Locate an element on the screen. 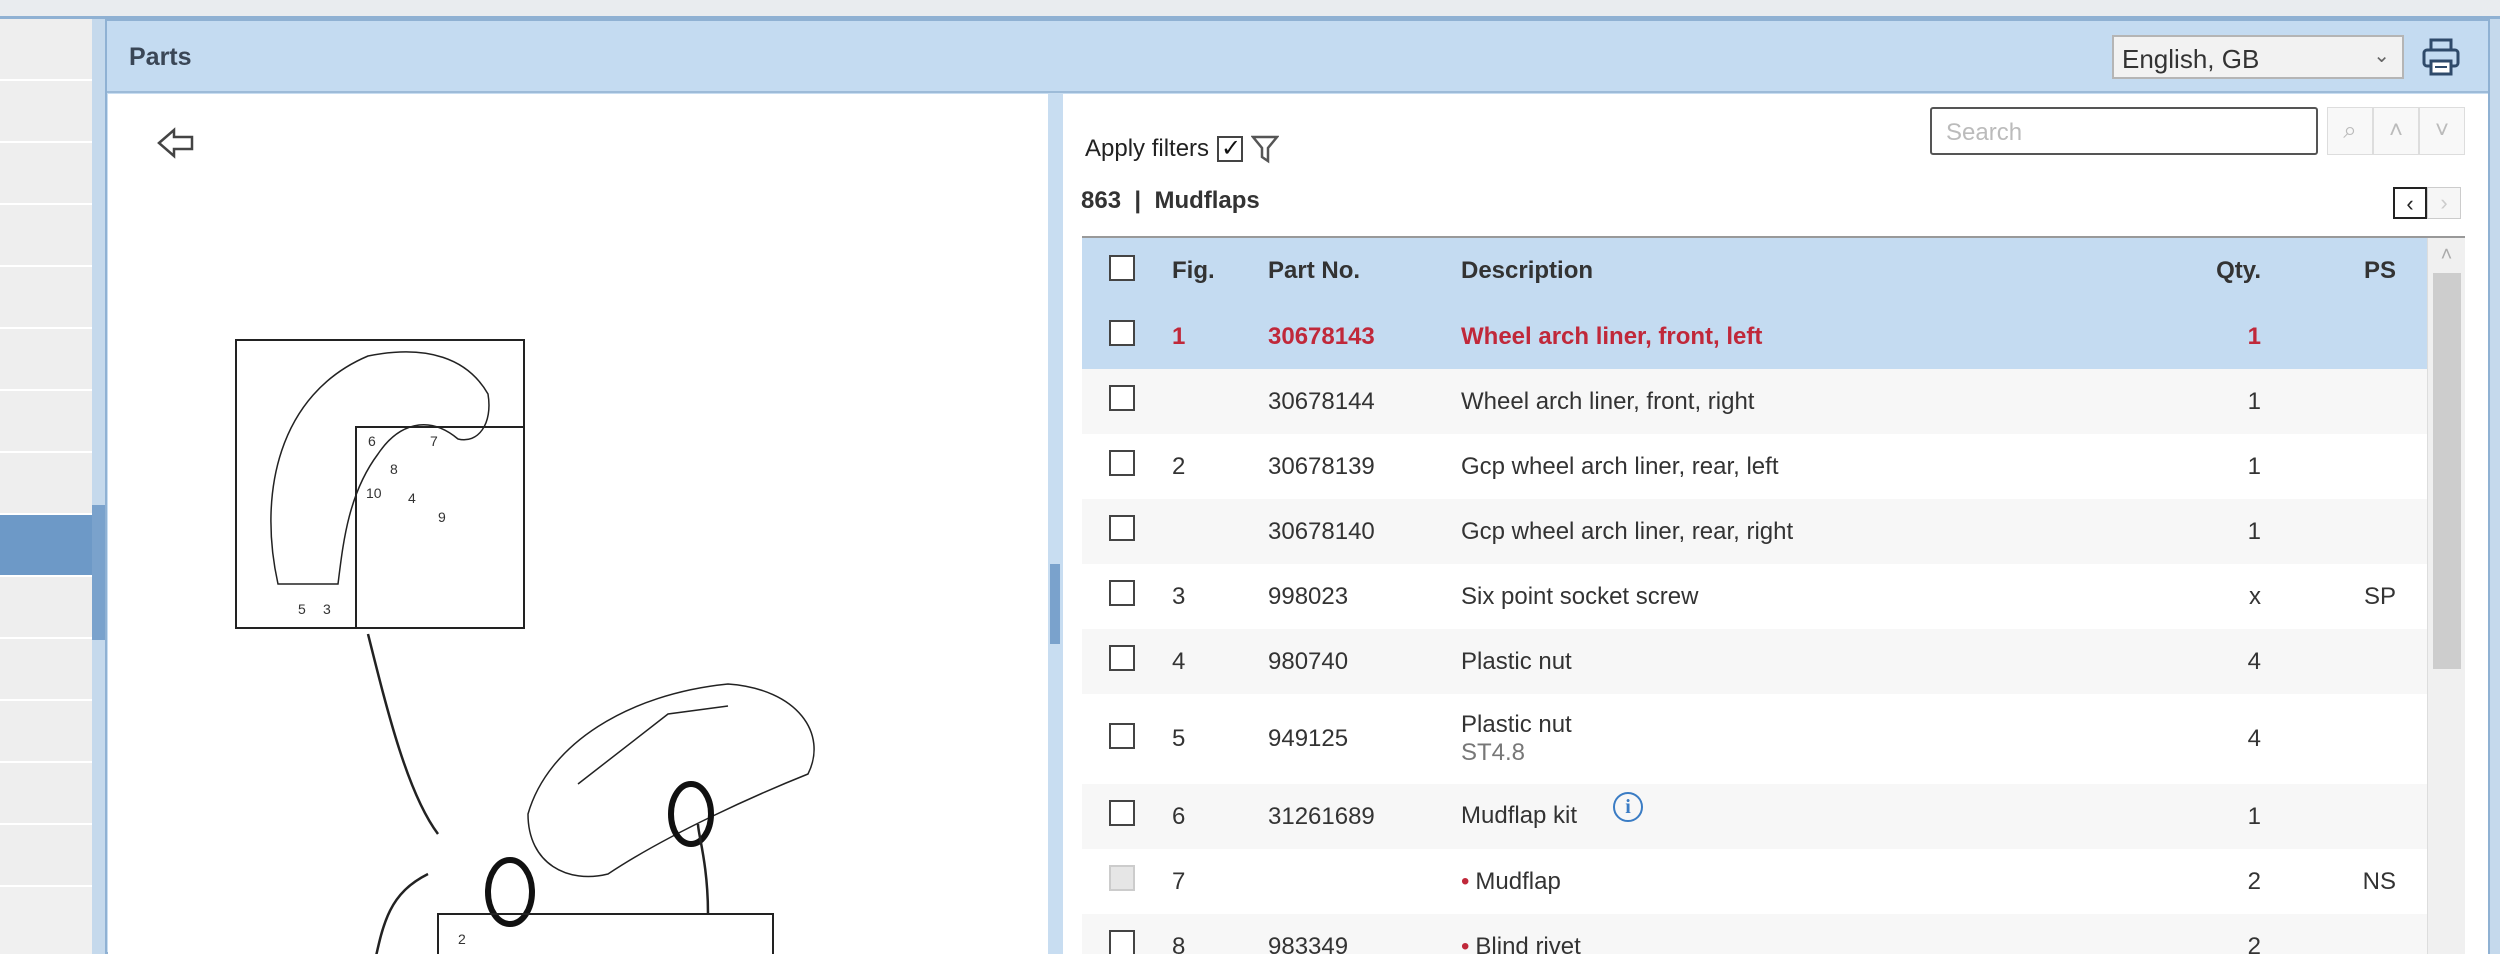  search-next-button: ˅ is located at coordinates (2442, 131).